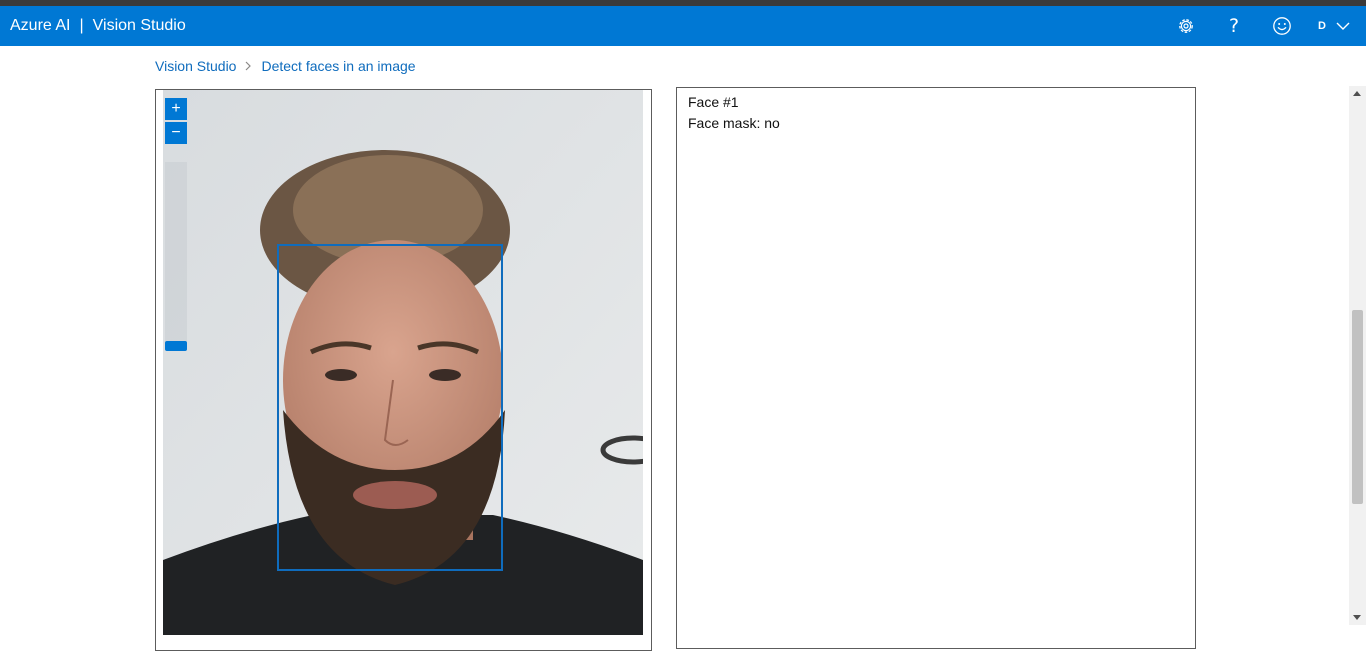  I want to click on app-header: Azure AI | Vision Studio ? D, so click(683, 26).